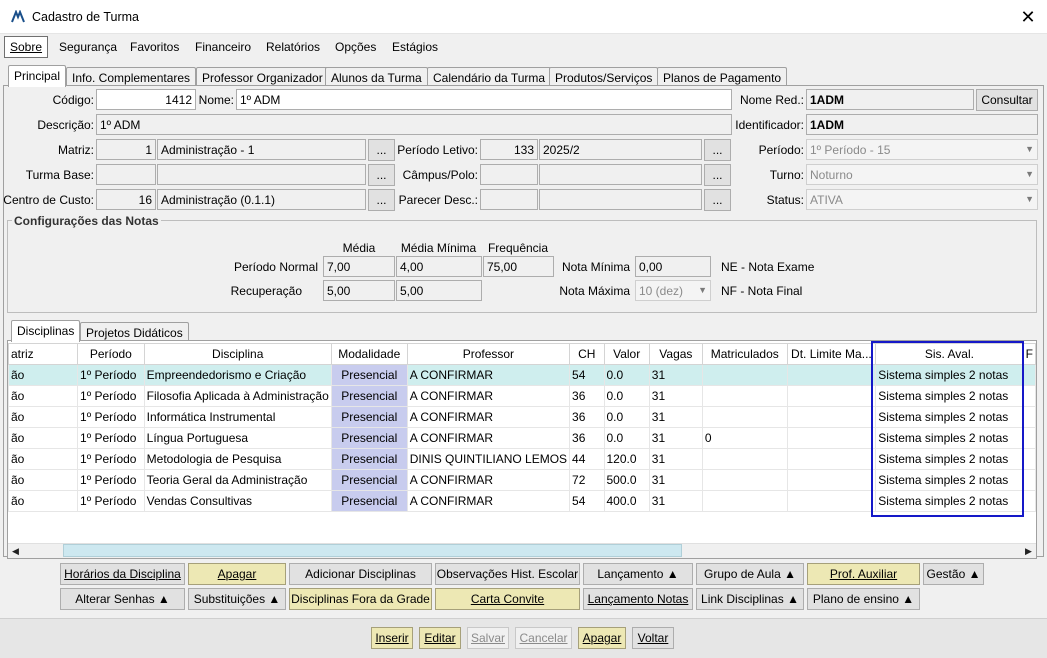  What do you see at coordinates (509, 199) in the screenshot?
I see `parecer-num-field` at bounding box center [509, 199].